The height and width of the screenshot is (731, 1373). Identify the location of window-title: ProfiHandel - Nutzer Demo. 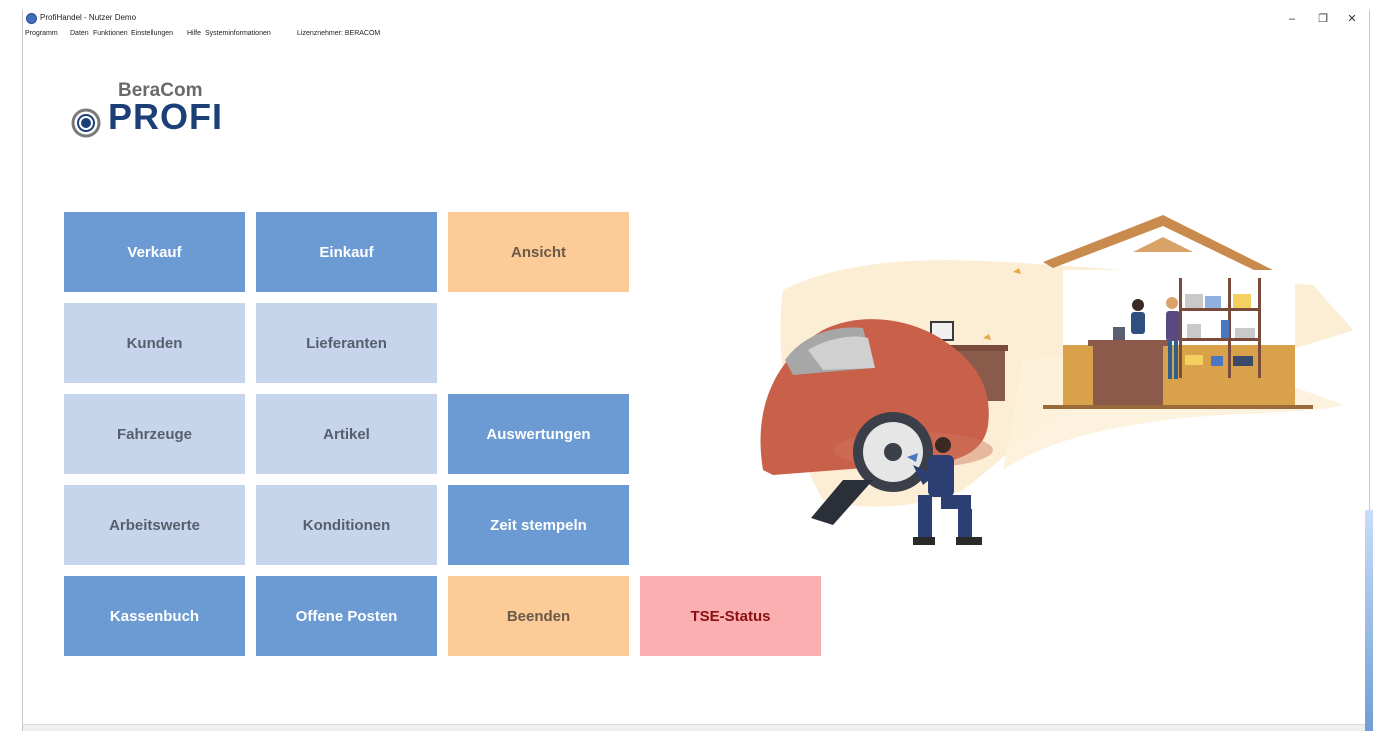
(88, 17).